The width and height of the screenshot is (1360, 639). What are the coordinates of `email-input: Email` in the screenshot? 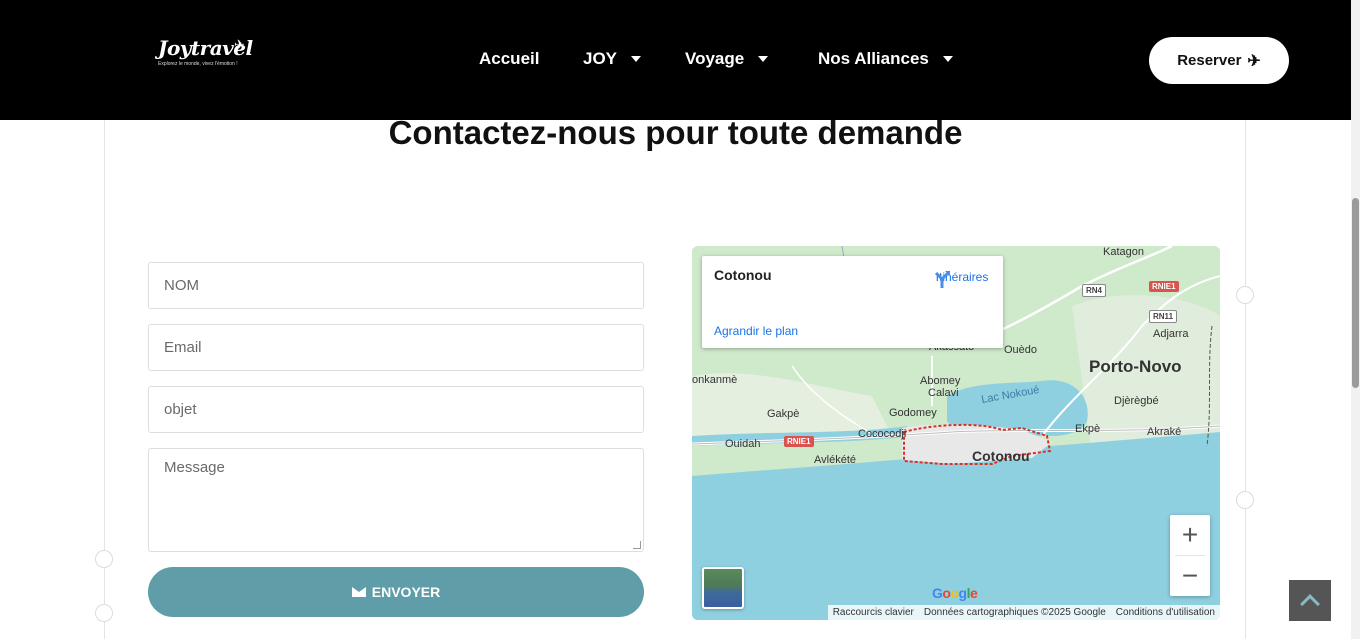 It's located at (396, 347).